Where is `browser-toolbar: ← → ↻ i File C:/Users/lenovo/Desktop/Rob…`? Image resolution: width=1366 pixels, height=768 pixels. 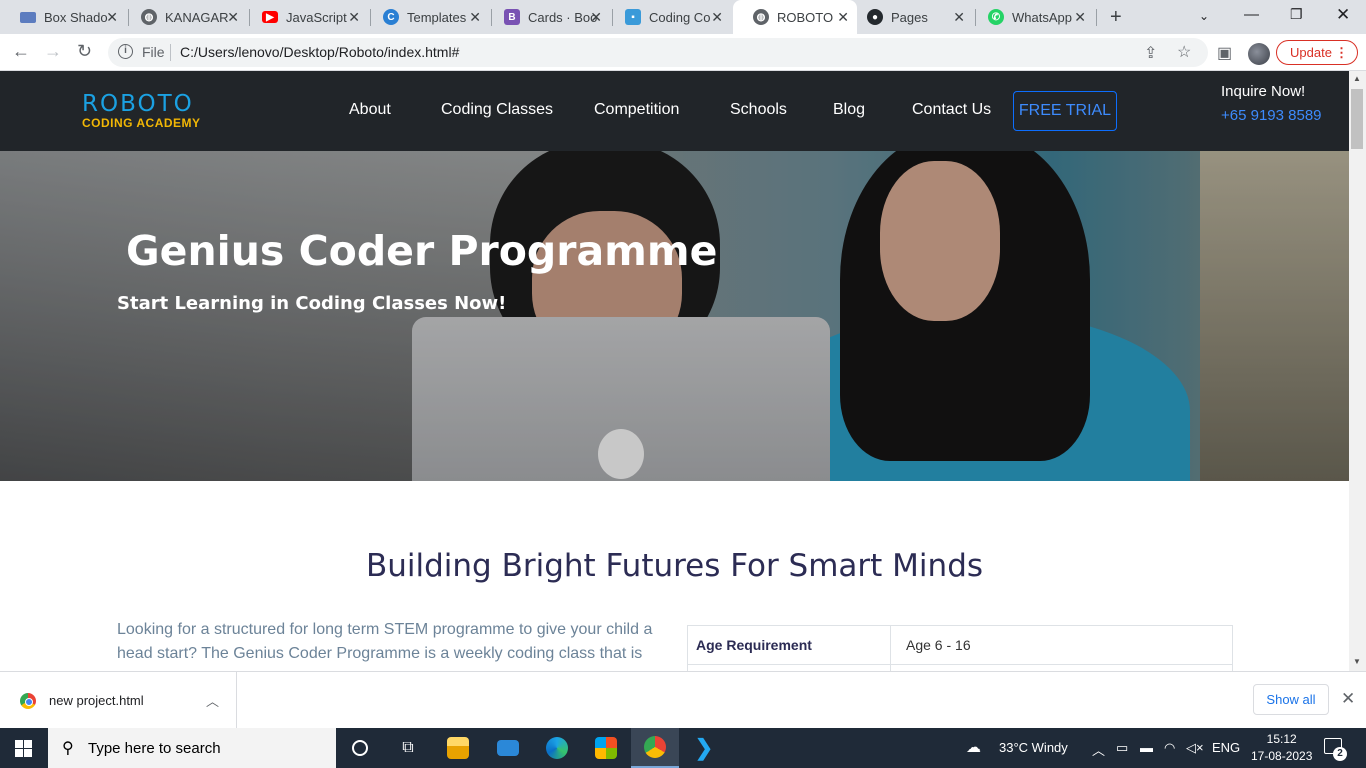 browser-toolbar: ← → ↻ i File C:/Users/lenovo/Desktop/Rob… is located at coordinates (683, 52).